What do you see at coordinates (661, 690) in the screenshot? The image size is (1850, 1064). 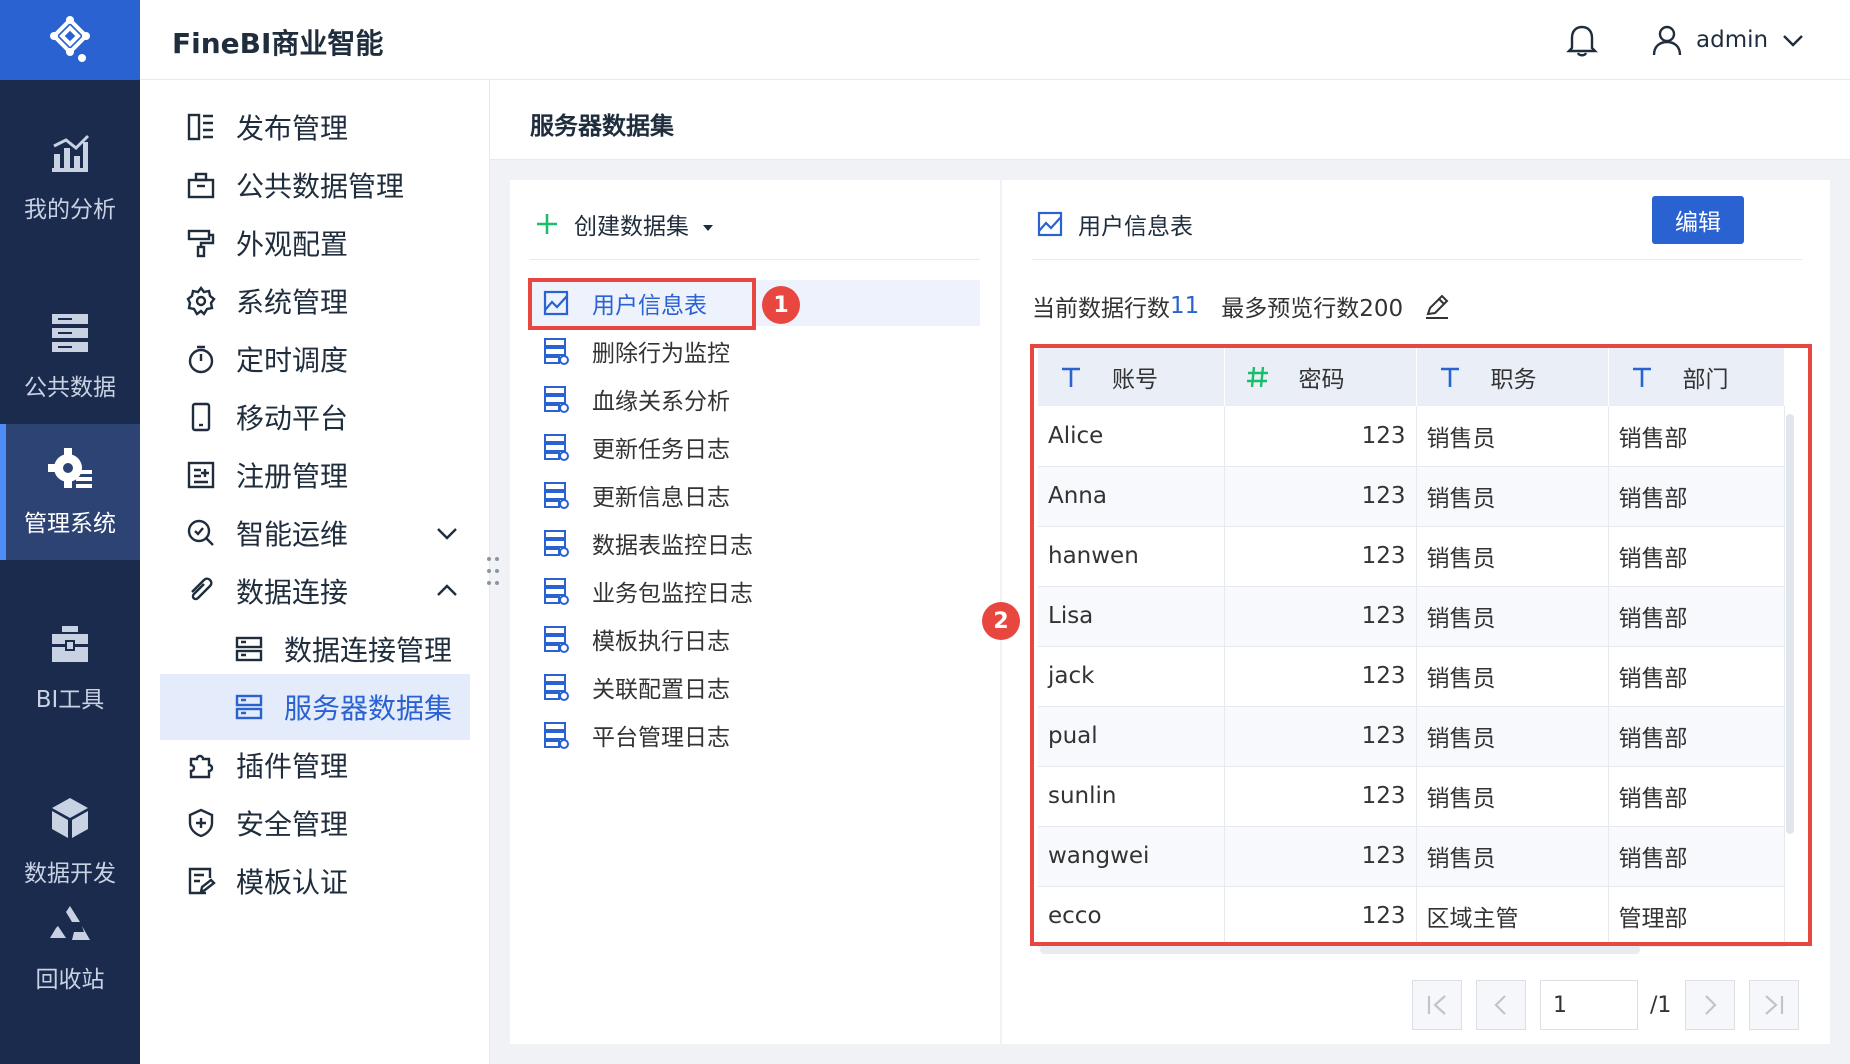 I see `dataset-item-label: 关联配置日志` at bounding box center [661, 690].